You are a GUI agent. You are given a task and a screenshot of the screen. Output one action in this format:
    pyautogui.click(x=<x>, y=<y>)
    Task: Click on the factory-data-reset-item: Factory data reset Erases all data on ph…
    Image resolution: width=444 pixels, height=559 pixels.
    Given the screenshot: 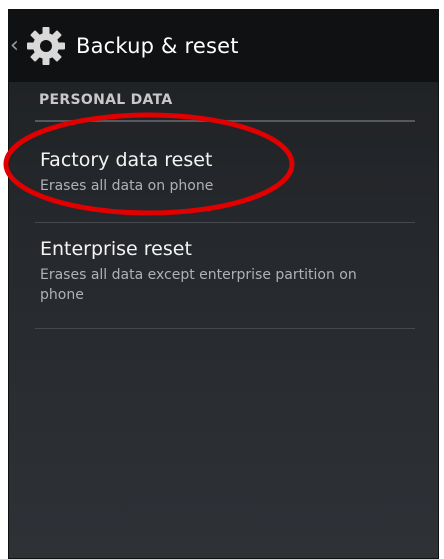 What is the action you would take?
    pyautogui.click(x=225, y=172)
    